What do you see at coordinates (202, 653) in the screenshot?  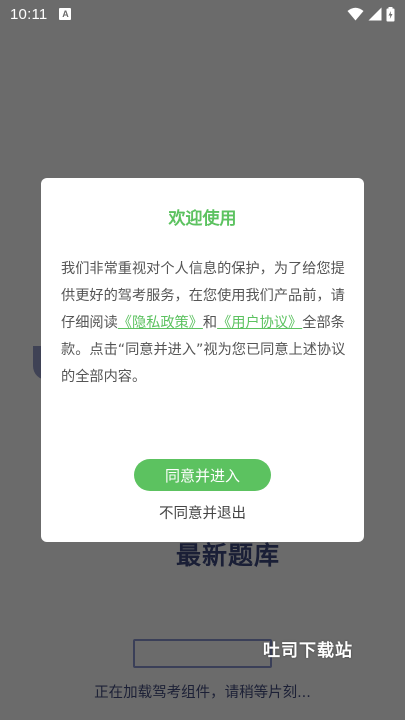 I see `loading-progress-bar` at bounding box center [202, 653].